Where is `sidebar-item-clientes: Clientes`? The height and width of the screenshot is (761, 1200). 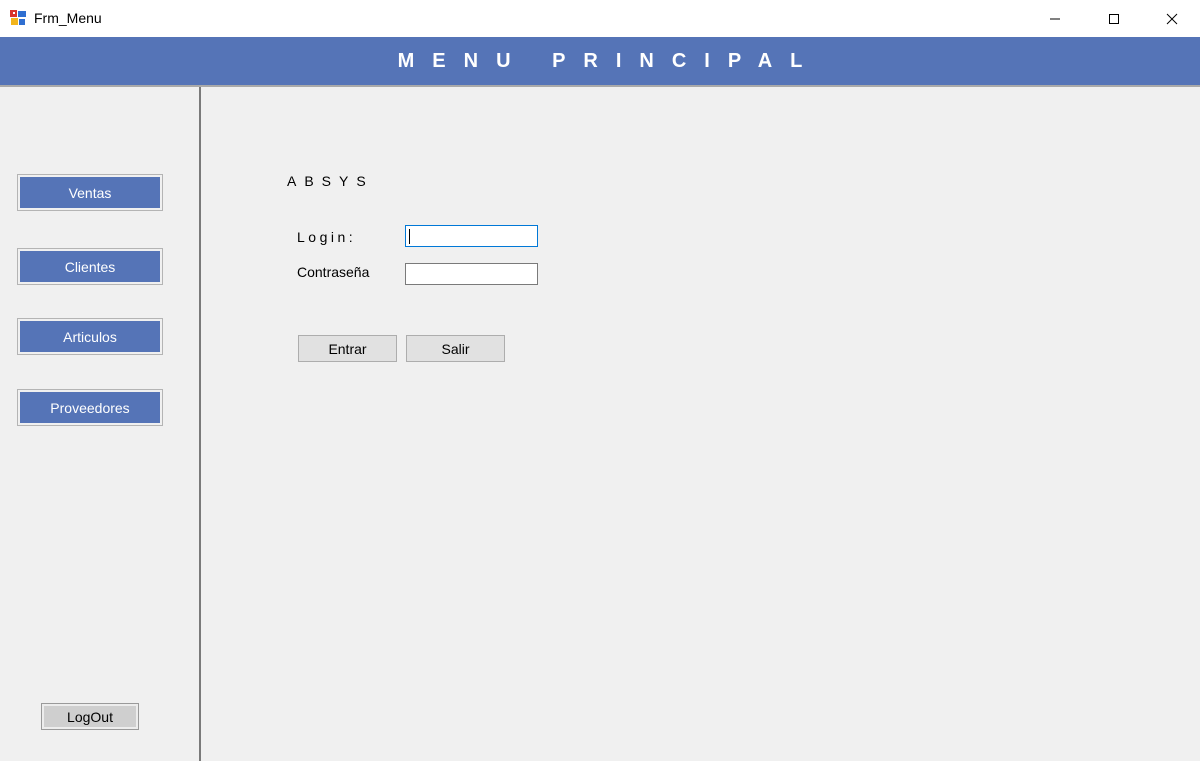
sidebar-item-clientes: Clientes is located at coordinates (90, 266).